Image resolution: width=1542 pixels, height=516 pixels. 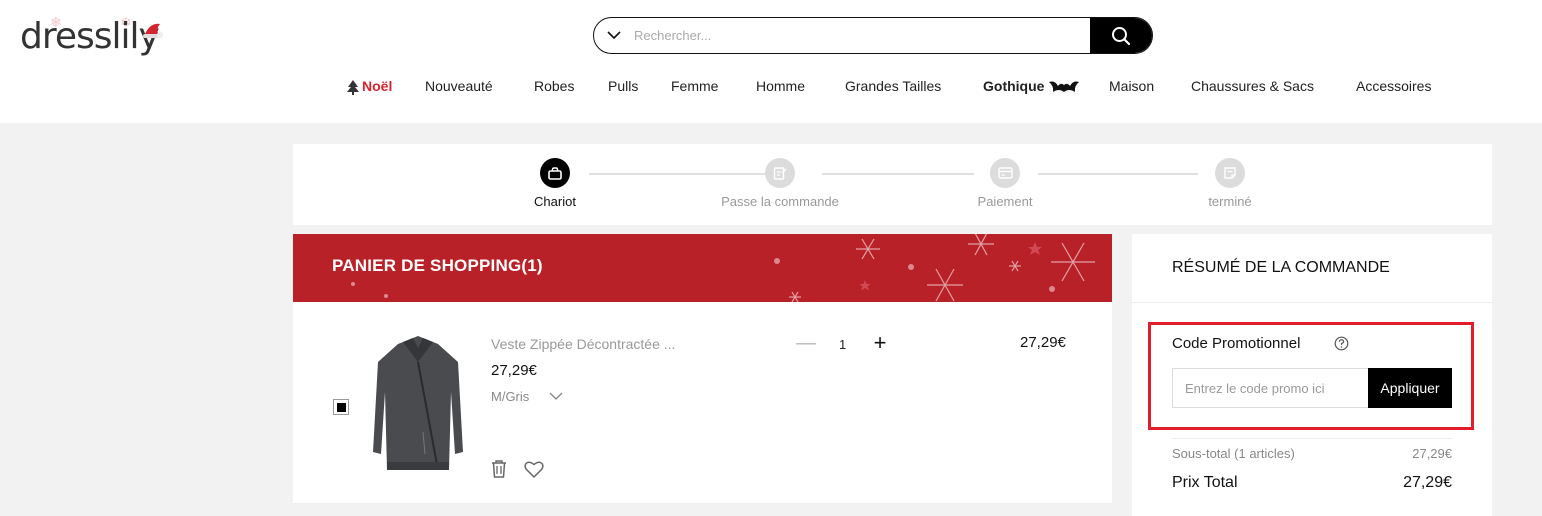 I want to click on search-bar, so click(x=873, y=35).